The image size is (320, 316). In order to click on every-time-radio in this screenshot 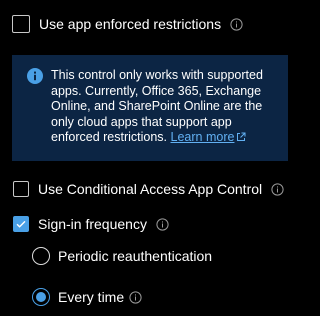, I will do `click(41, 297)`.